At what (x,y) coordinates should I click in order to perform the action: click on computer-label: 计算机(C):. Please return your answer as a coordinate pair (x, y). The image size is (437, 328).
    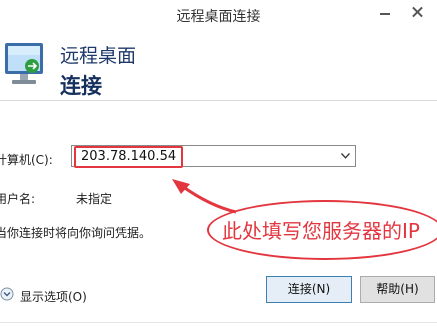
    Looking at the image, I should click on (26, 160).